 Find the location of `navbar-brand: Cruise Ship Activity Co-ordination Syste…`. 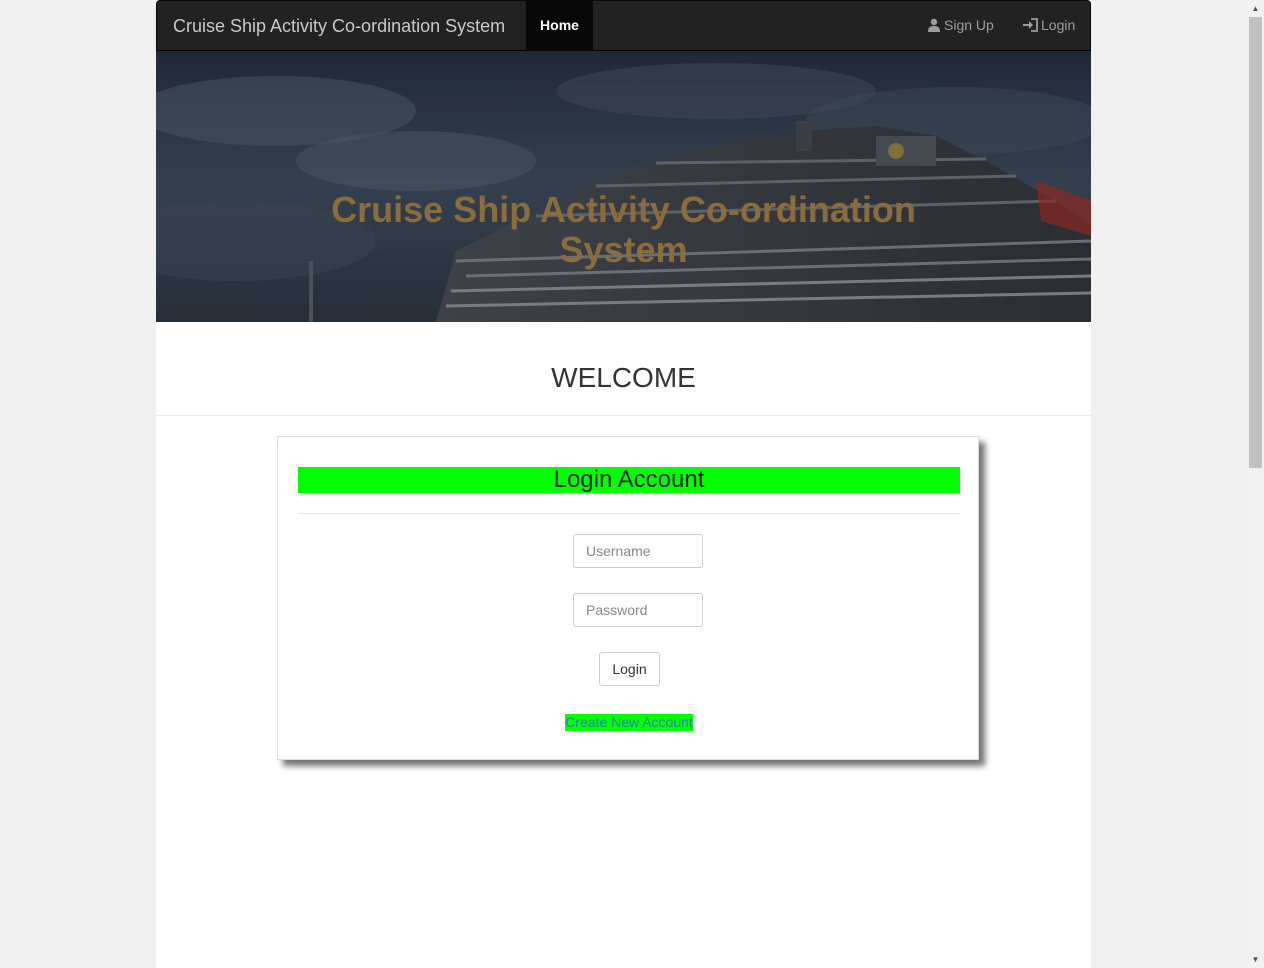

navbar-brand: Cruise Ship Activity Co-ordination Syste… is located at coordinates (339, 26).